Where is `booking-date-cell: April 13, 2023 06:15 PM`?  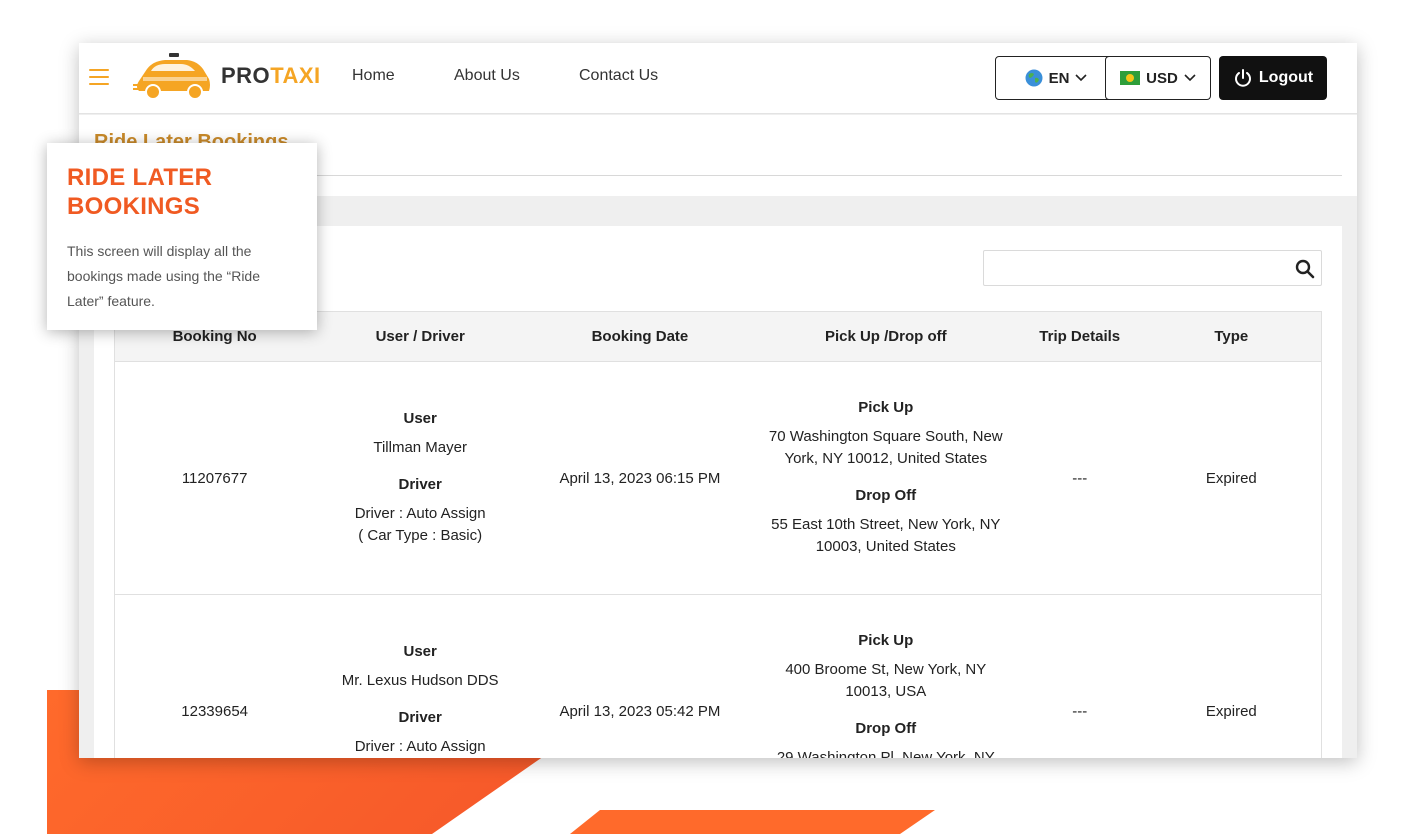
booking-date-cell: April 13, 2023 06:15 PM is located at coordinates (640, 478).